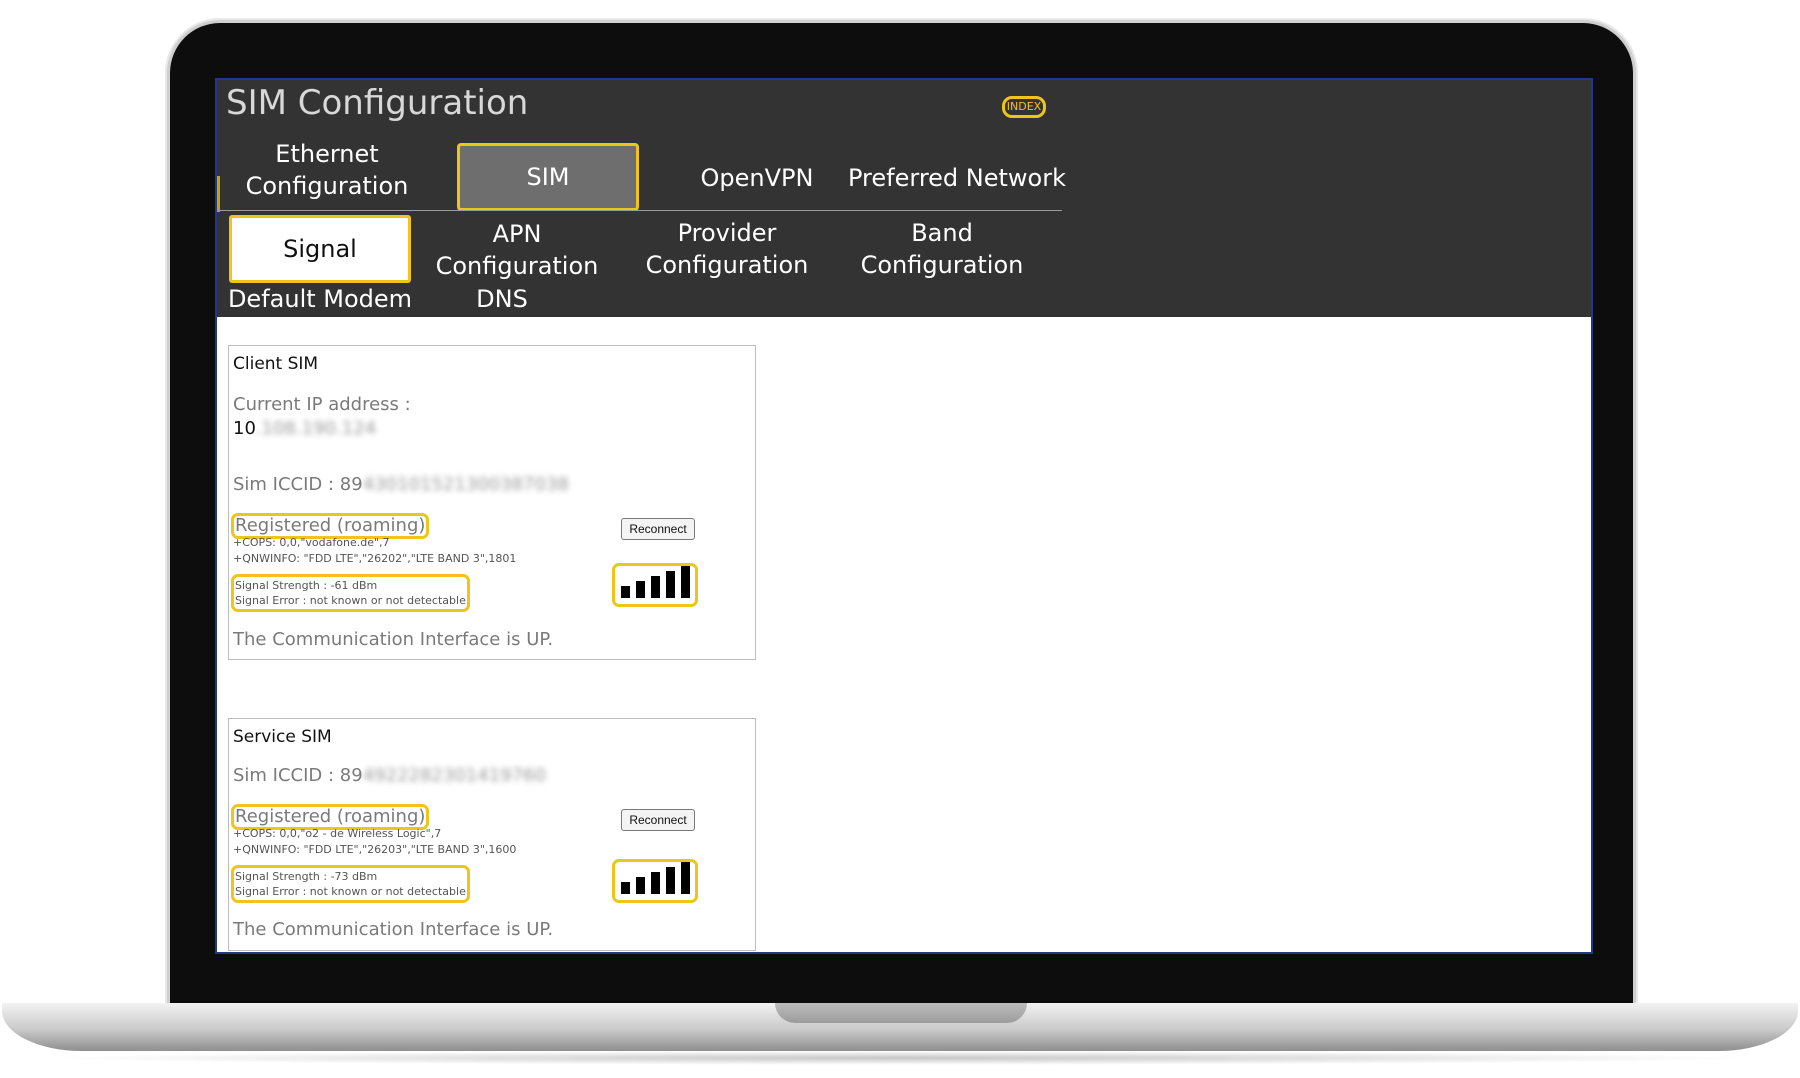  I want to click on laptop-shadow, so click(900, 1058).